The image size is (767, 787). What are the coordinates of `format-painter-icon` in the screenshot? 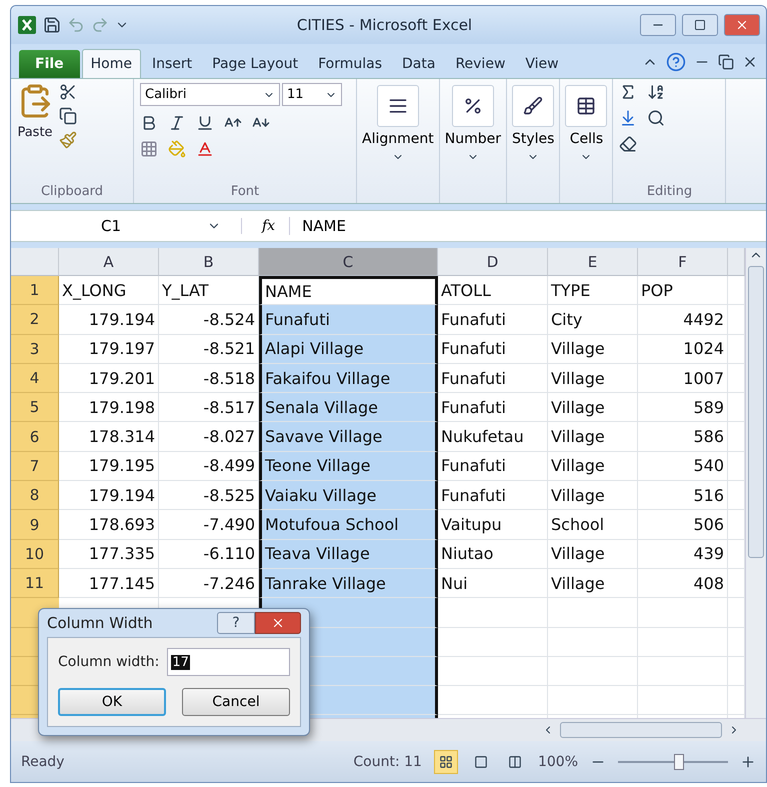 It's located at (68, 140).